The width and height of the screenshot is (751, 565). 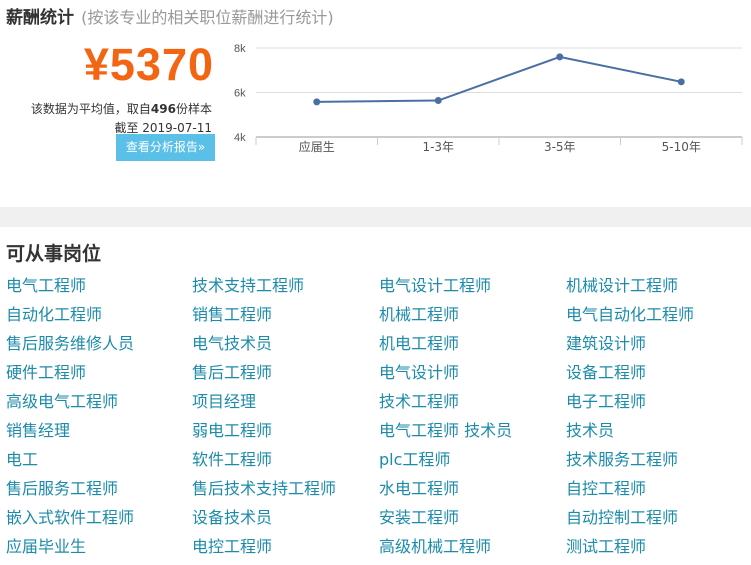 What do you see at coordinates (40, 18) in the screenshot?
I see `salary-section-title: 薪酬统计` at bounding box center [40, 18].